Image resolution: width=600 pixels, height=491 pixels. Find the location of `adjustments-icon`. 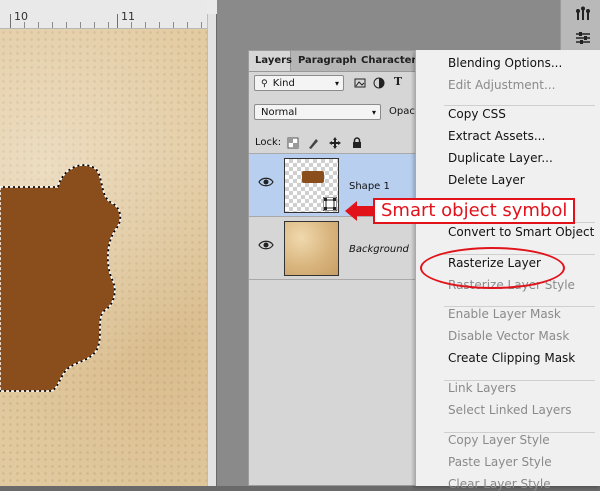

adjustments-icon is located at coordinates (583, 38).